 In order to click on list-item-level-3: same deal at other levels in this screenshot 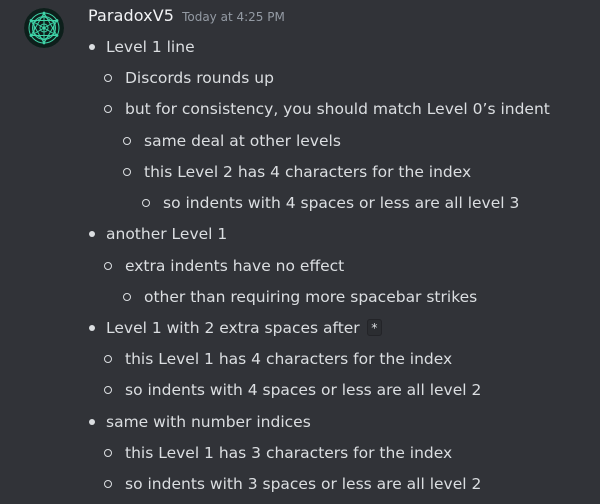, I will do `click(242, 141)`.